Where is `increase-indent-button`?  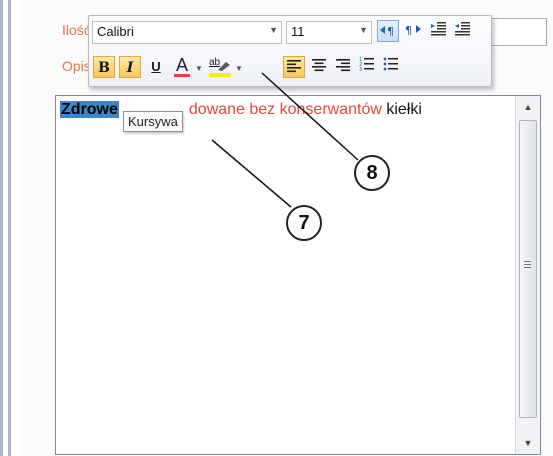 increase-indent-button is located at coordinates (438, 31).